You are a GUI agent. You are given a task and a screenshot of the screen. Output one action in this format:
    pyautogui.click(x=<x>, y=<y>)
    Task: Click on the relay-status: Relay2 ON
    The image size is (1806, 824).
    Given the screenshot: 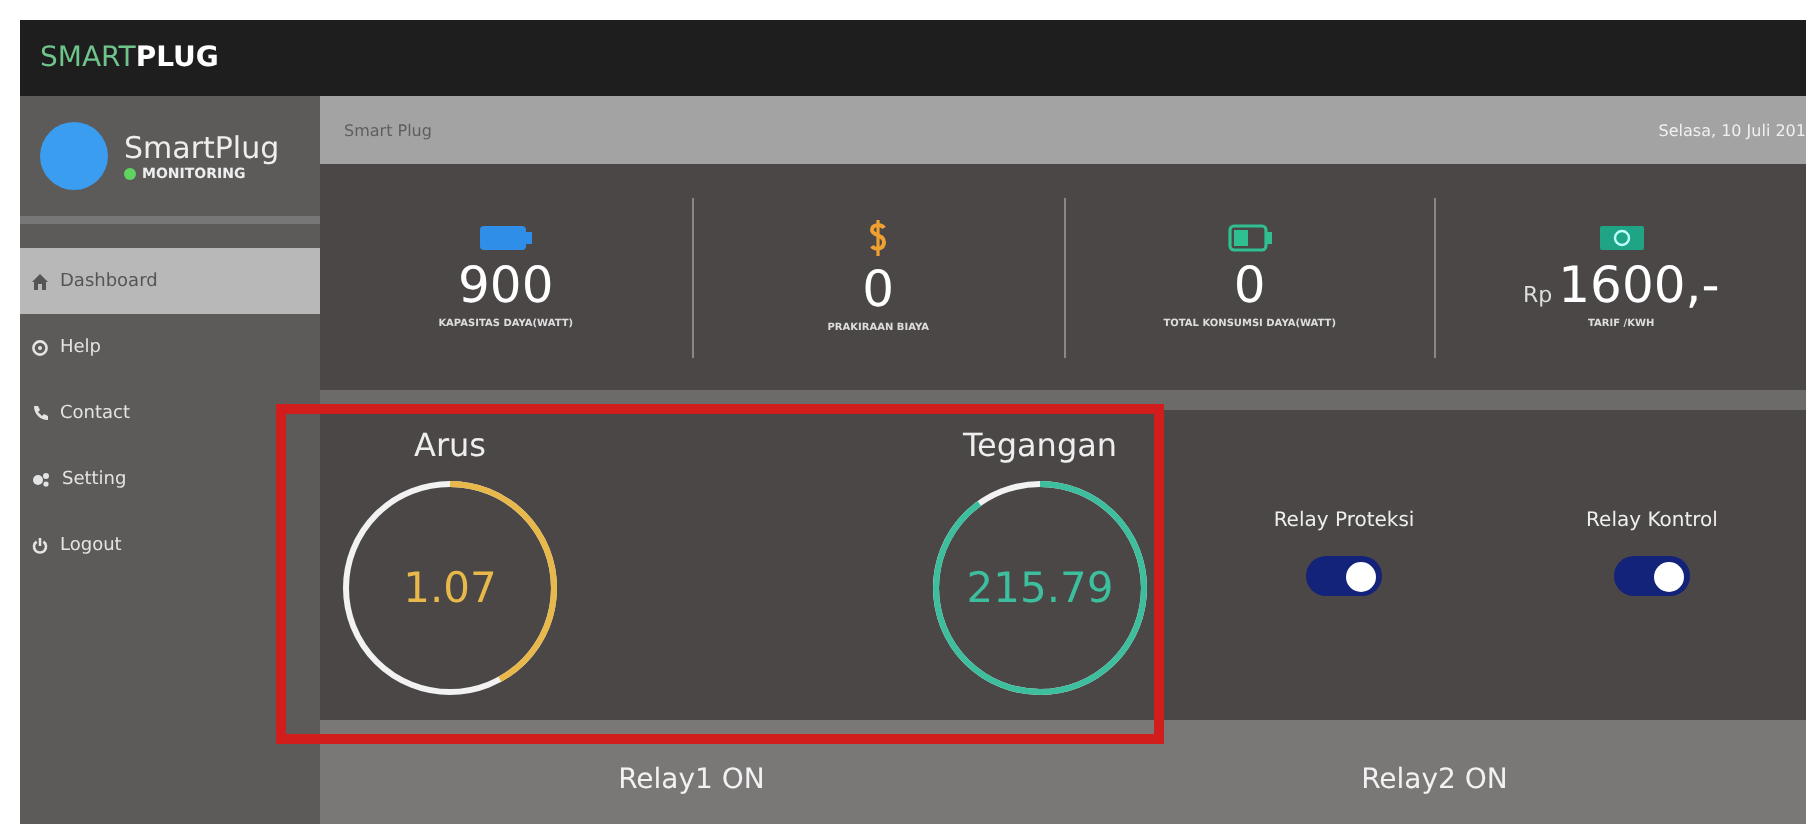 What is the action you would take?
    pyautogui.click(x=1434, y=779)
    